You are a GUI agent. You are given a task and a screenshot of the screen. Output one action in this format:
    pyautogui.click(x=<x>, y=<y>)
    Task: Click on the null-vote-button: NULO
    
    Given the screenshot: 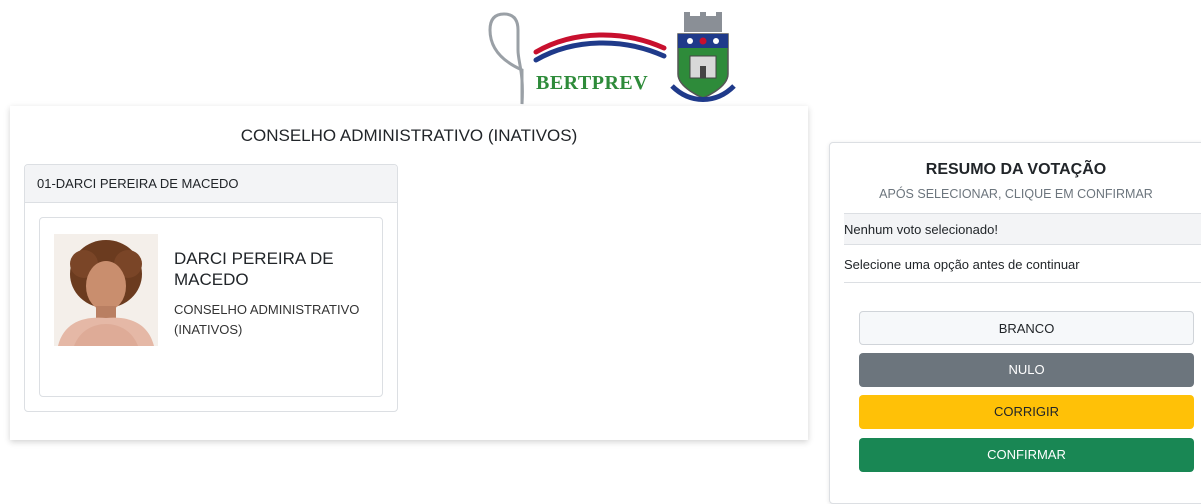 What is the action you would take?
    pyautogui.click(x=1026, y=370)
    